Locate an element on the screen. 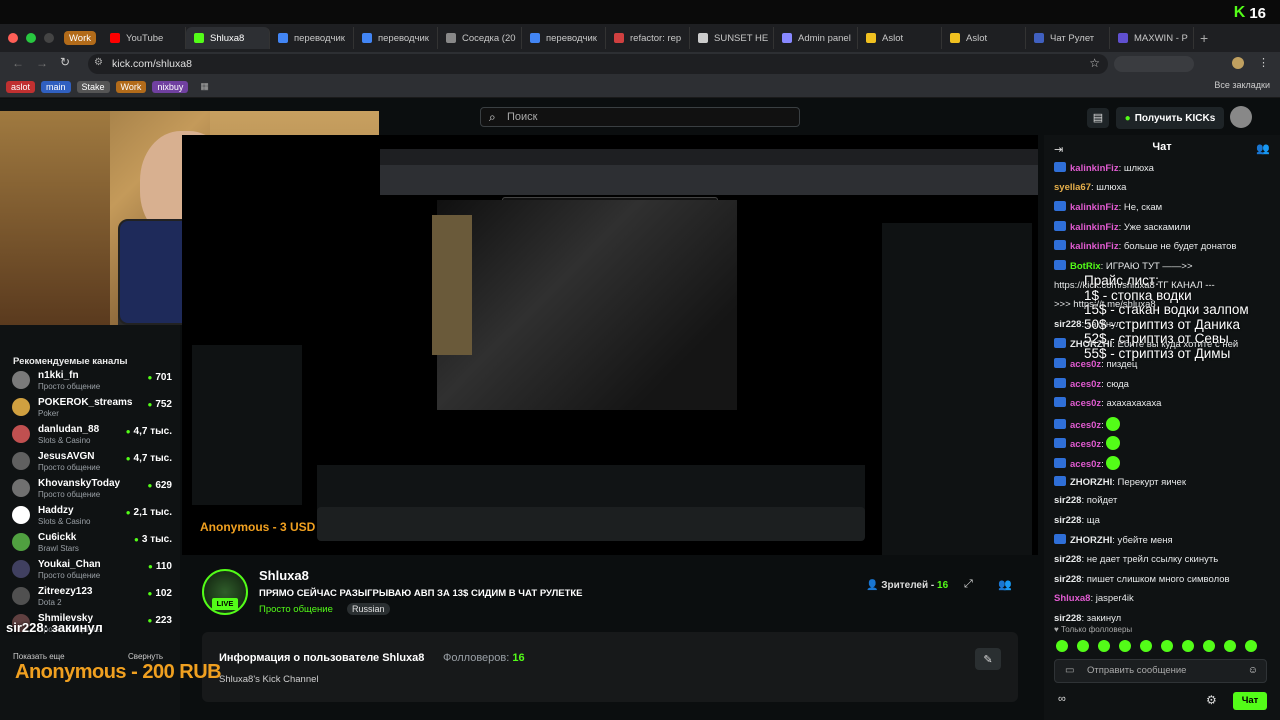 This screenshot has width=1280, height=720. sidebar-channel-item: POKEROK_streamsPoker 752 is located at coordinates (92, 407).